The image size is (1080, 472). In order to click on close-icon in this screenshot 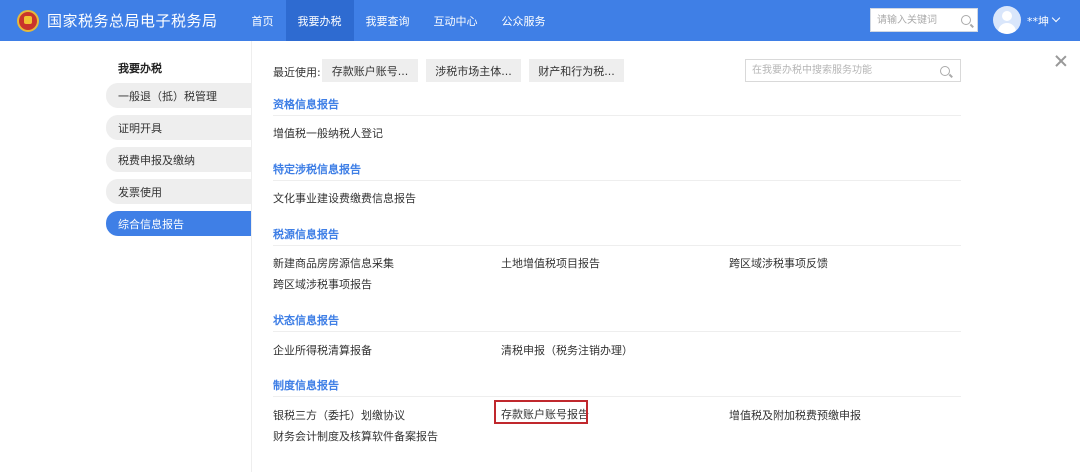, I will do `click(1061, 61)`.